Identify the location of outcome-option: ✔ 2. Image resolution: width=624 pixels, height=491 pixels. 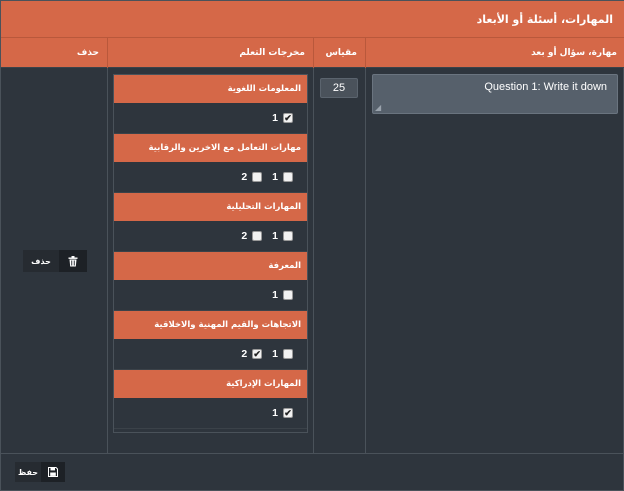
(252, 354).